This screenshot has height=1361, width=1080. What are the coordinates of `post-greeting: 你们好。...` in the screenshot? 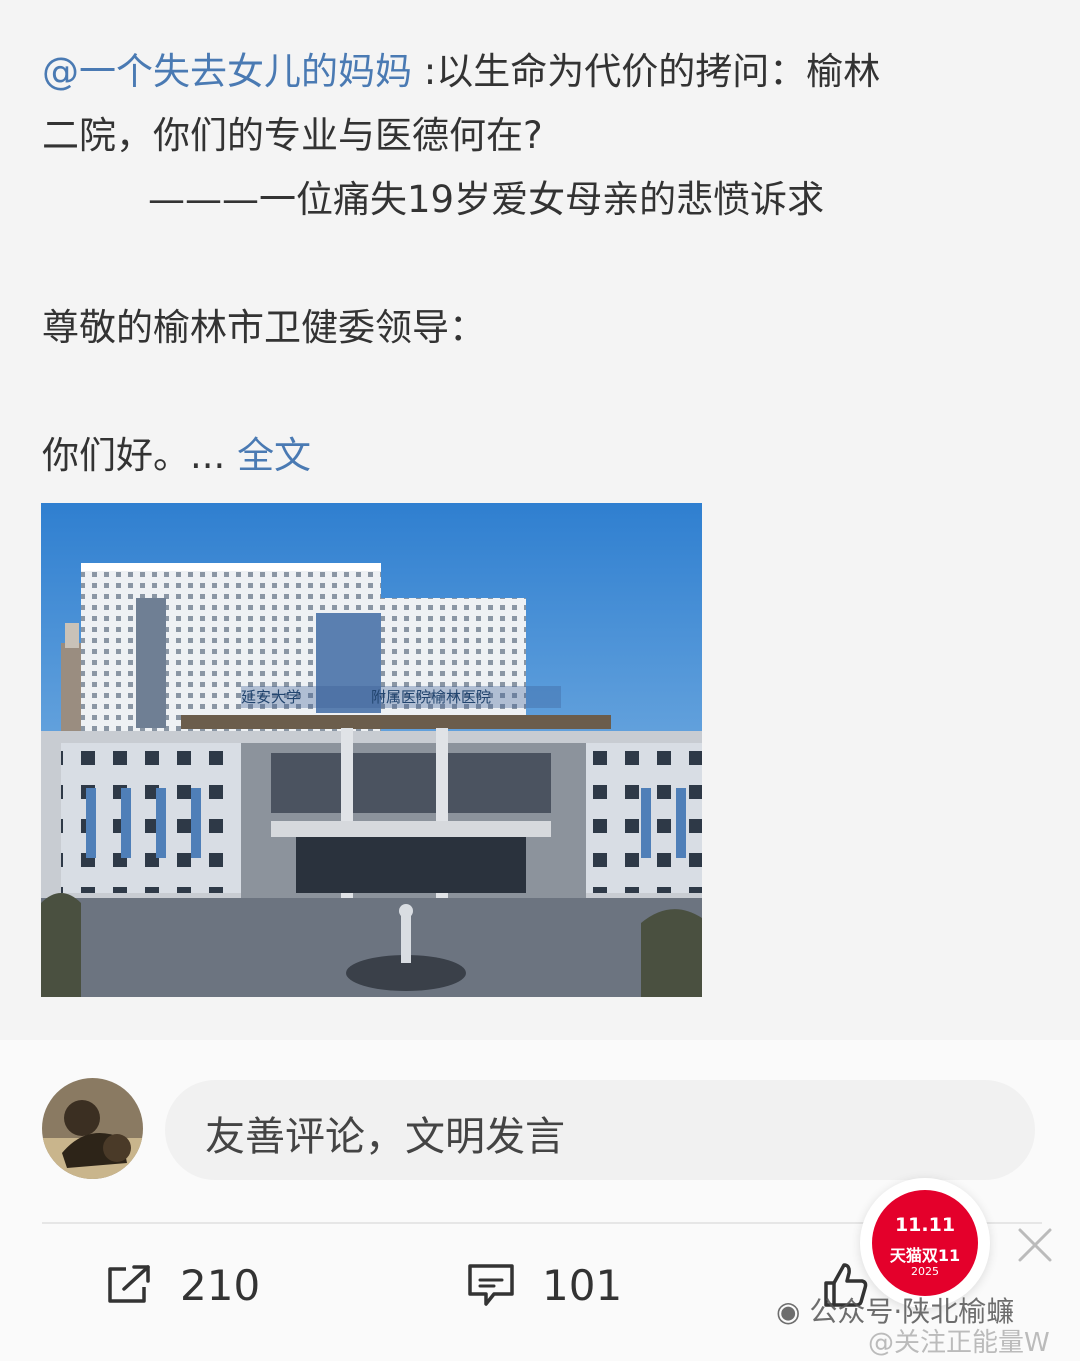 It's located at (134, 455).